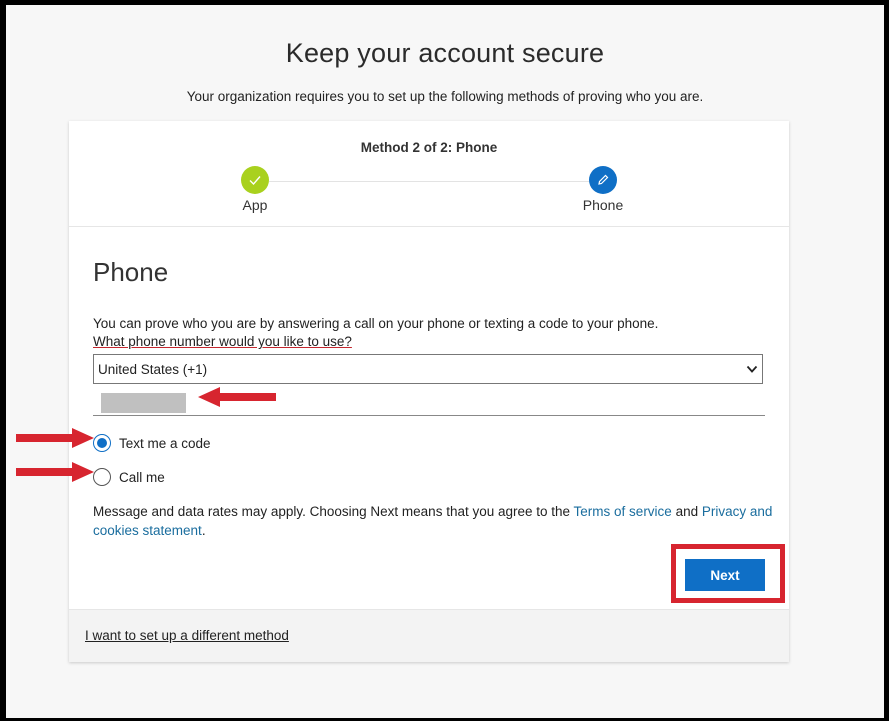  Describe the element at coordinates (429, 635) in the screenshot. I see `card-footer: I want to set up a different method` at that location.